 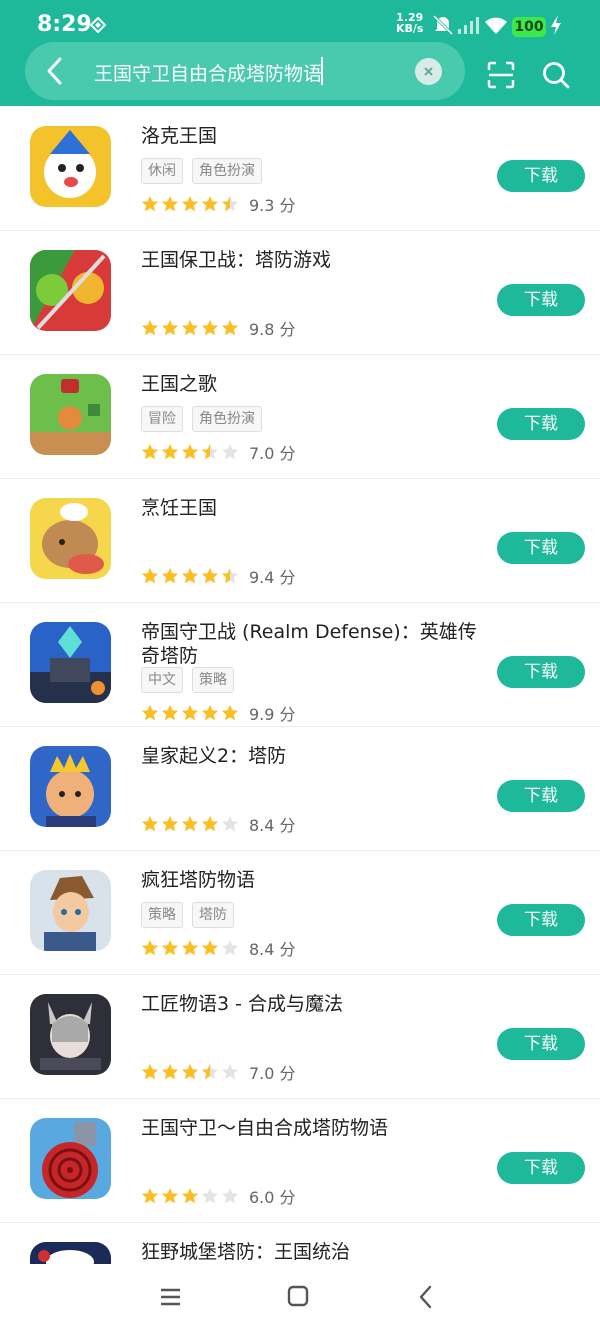 What do you see at coordinates (311, 756) in the screenshot?
I see `app-title: 皇家起义2：塔防` at bounding box center [311, 756].